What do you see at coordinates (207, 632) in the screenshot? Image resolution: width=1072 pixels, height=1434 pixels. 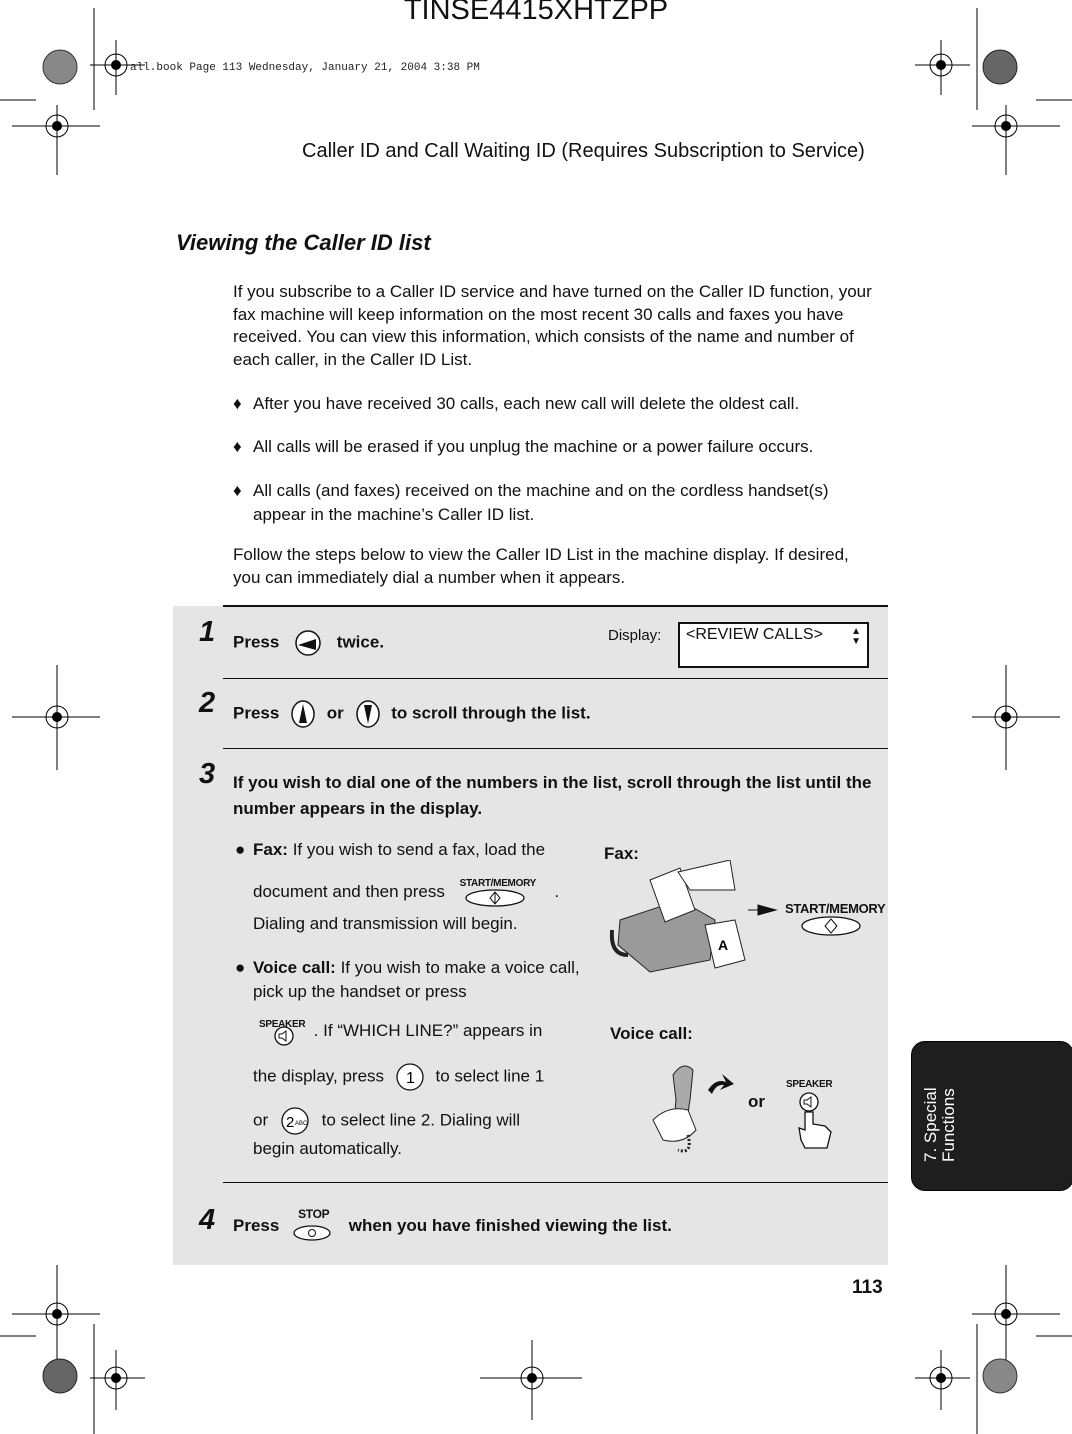 I see `step-number: 1` at bounding box center [207, 632].